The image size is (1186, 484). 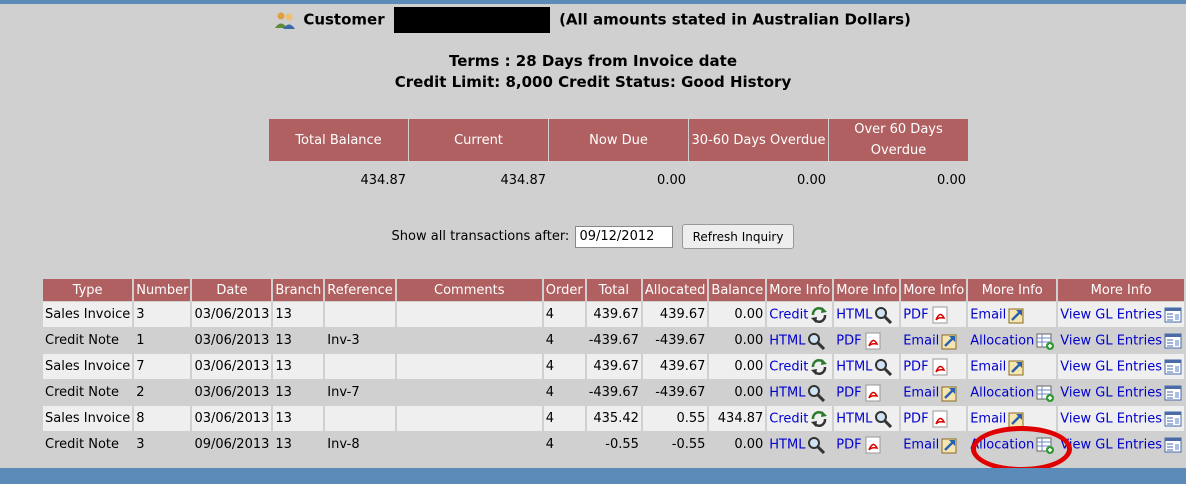 What do you see at coordinates (162, 314) in the screenshot?
I see `cell-number: 3` at bounding box center [162, 314].